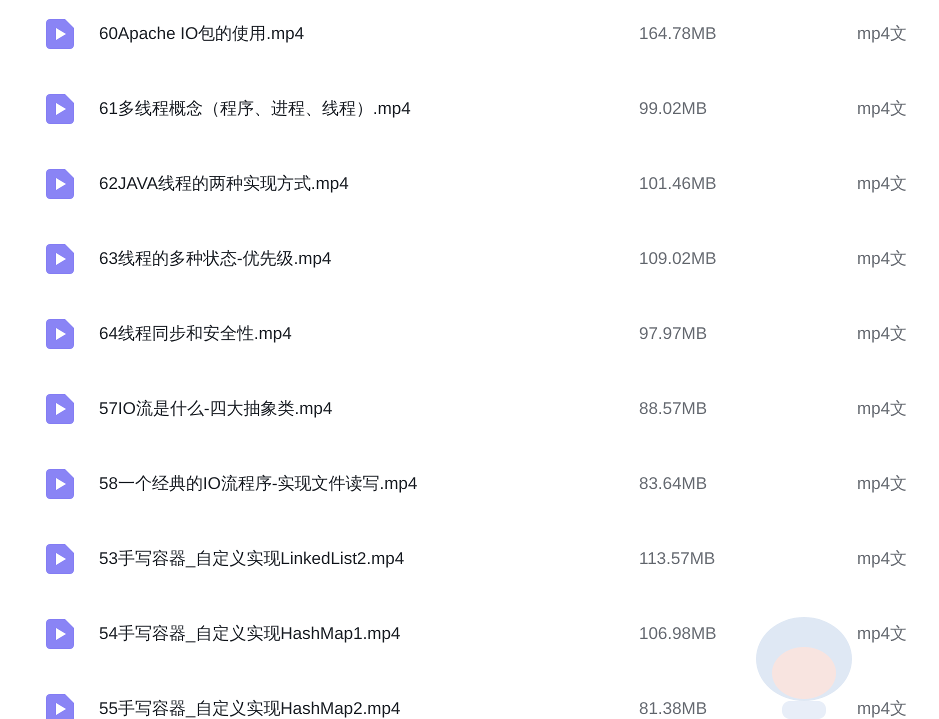 The image size is (939, 719). I want to click on file-size: 83.64MB, so click(673, 484).